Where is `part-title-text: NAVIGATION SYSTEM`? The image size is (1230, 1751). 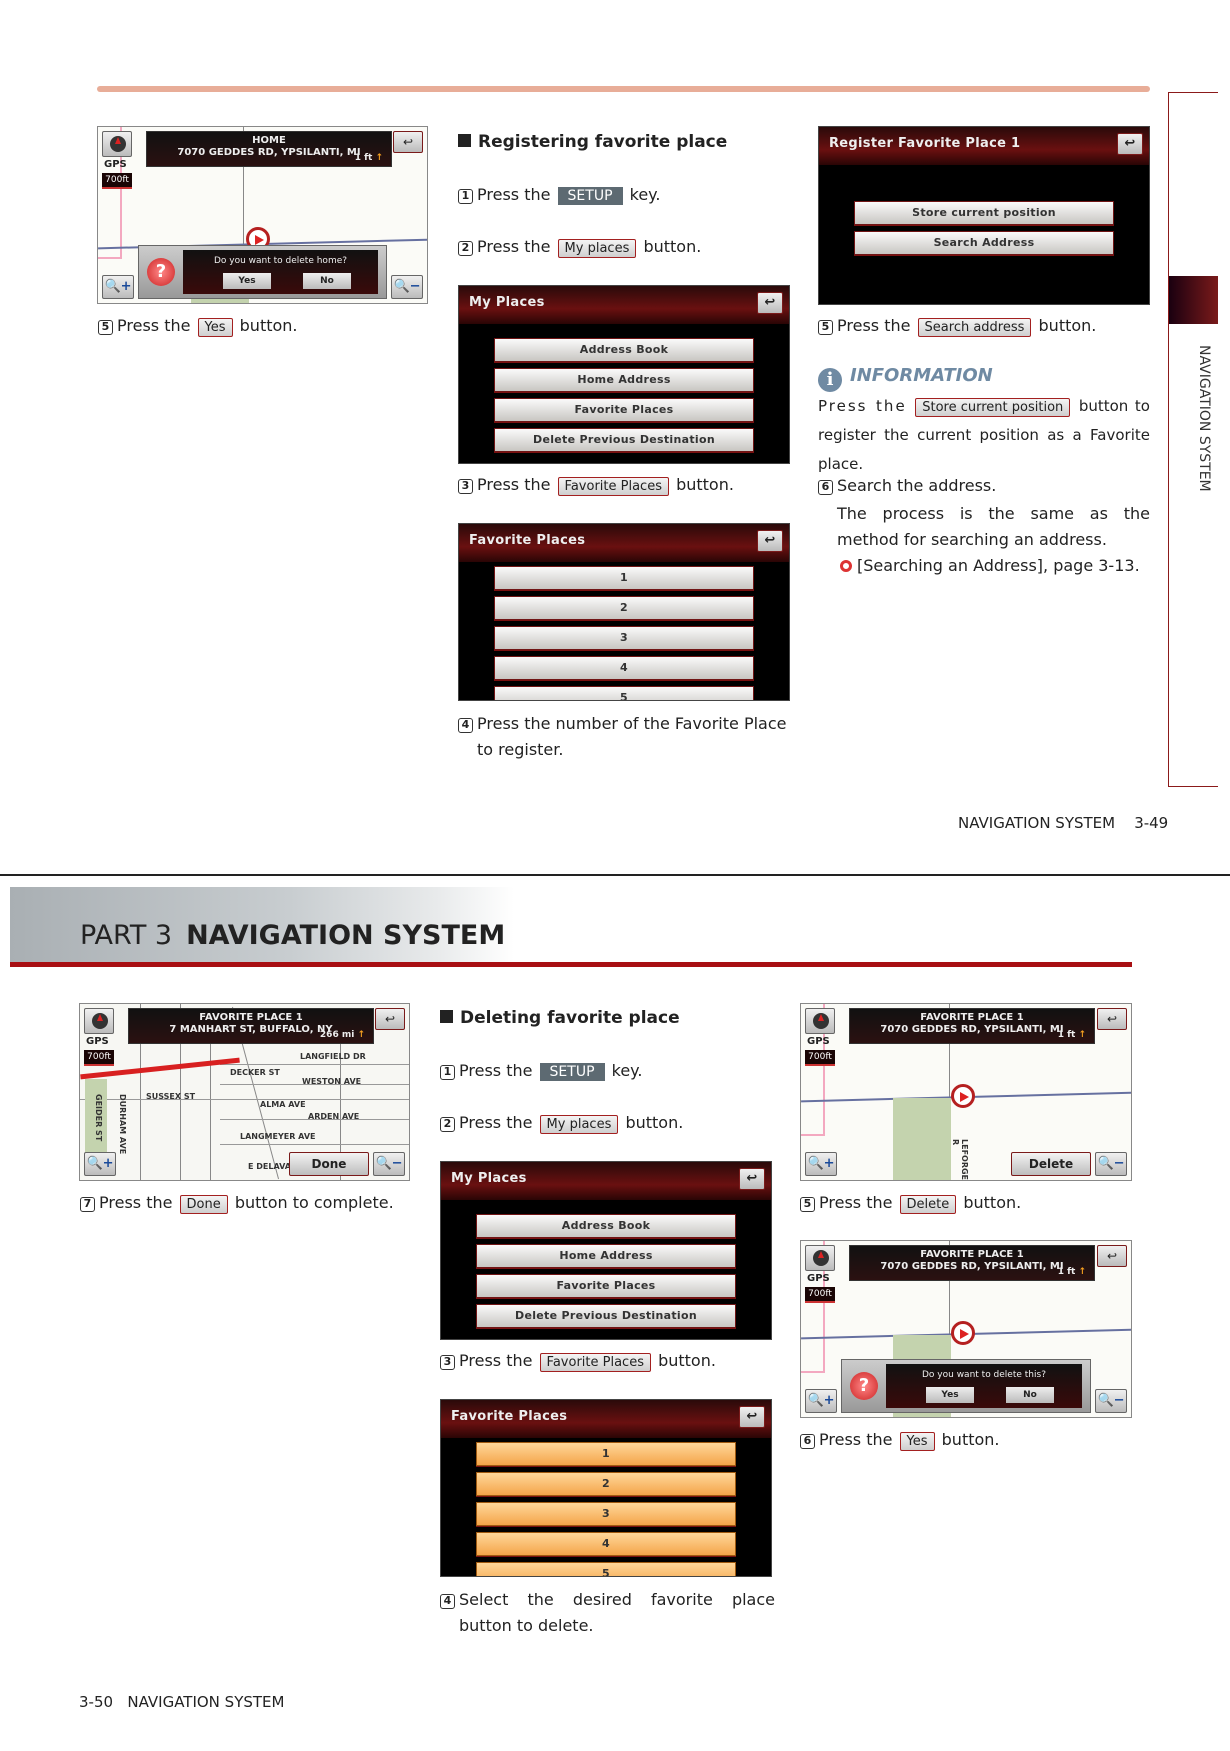 part-title-text: NAVIGATION SYSTEM is located at coordinates (346, 935).